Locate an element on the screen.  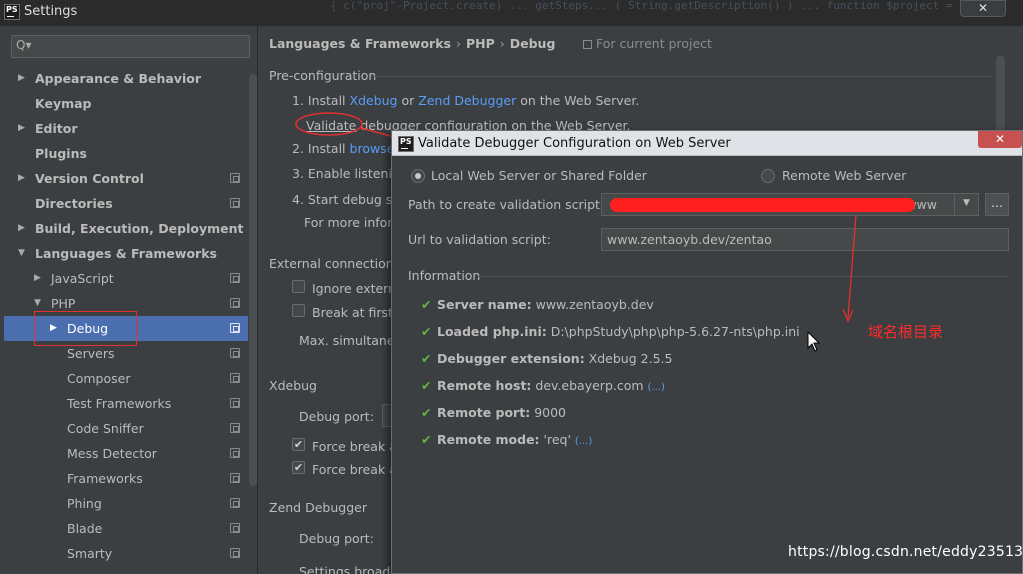
watermark: https://blog.csdn.net/eddy23513 is located at coordinates (905, 552).